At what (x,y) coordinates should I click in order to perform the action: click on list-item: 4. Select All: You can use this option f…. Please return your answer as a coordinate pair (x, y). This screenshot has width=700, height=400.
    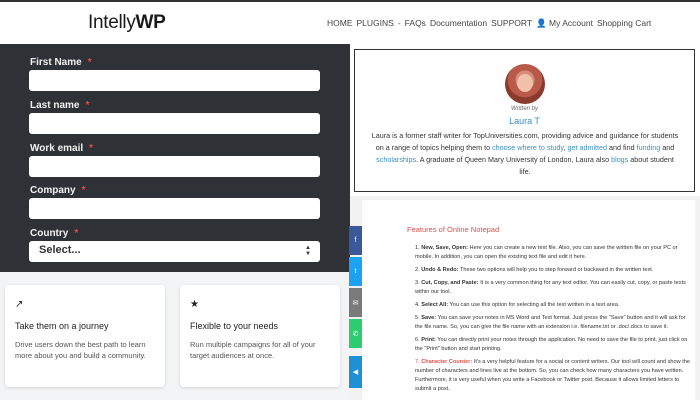
    Looking at the image, I should click on (517, 305).